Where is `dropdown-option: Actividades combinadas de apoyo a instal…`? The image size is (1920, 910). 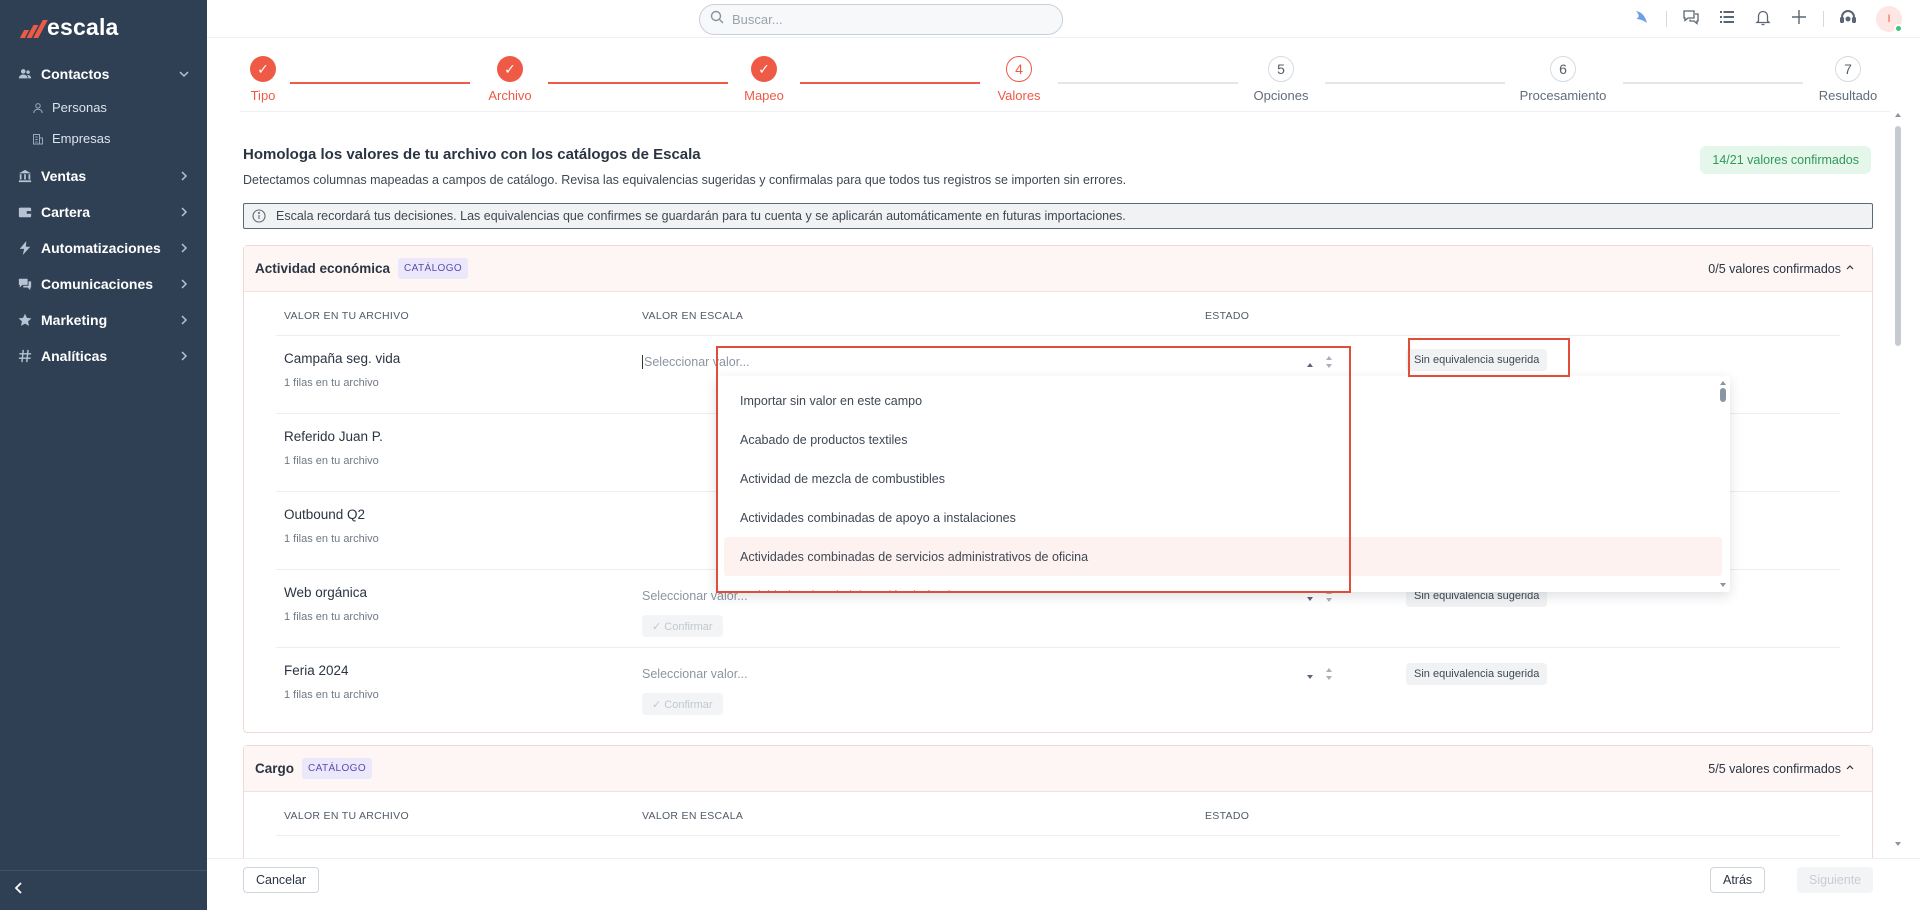
dropdown-option: Actividades combinadas de apoyo a instal… is located at coordinates (1223, 517).